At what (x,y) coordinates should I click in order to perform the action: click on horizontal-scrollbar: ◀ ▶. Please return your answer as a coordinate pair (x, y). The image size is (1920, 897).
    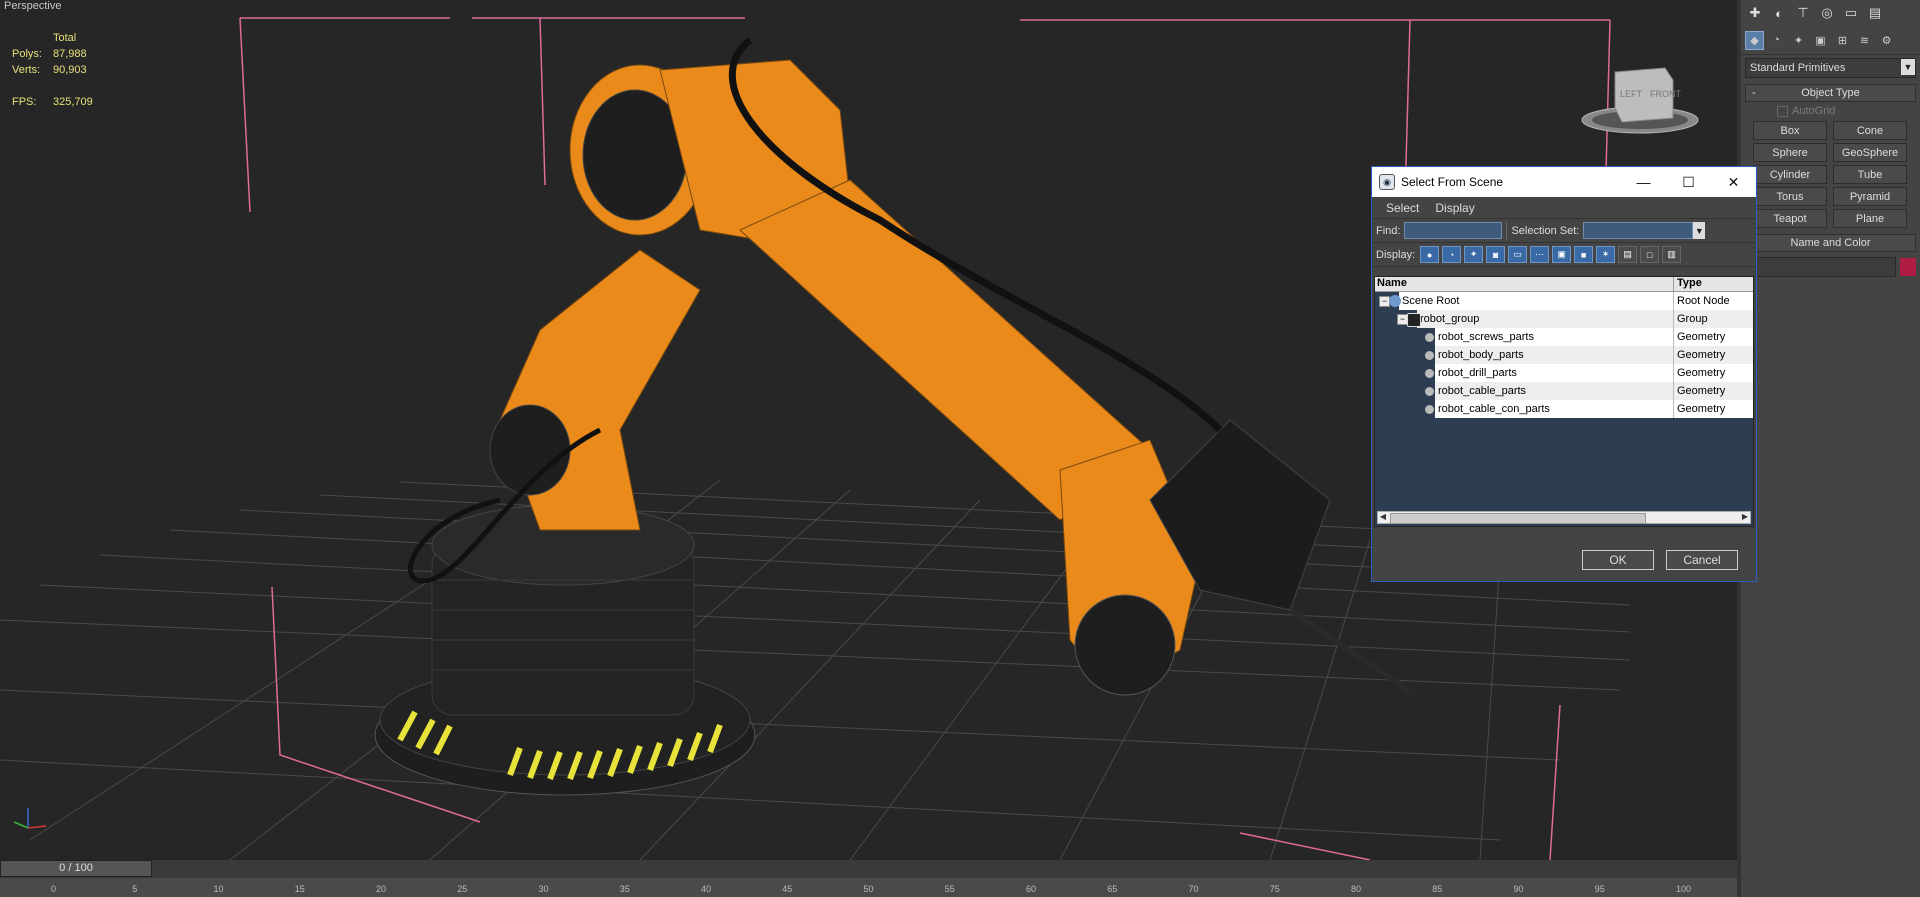
    Looking at the image, I should click on (1564, 517).